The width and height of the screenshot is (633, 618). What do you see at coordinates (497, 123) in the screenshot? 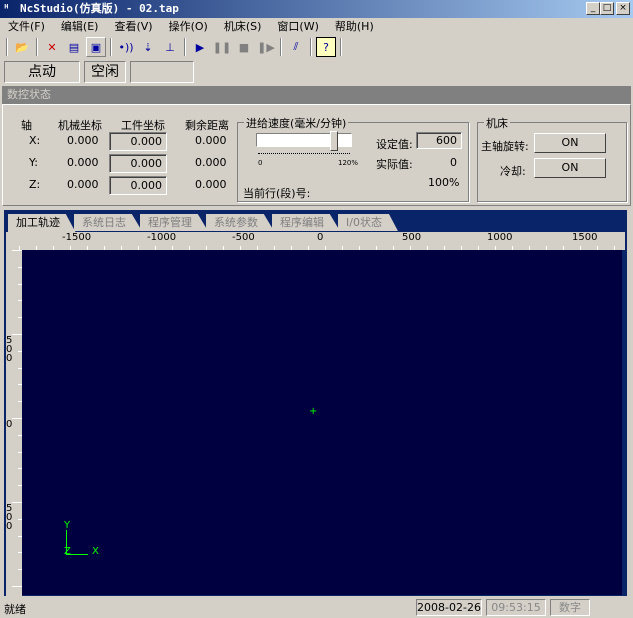
I see `machine-title: 机床` at bounding box center [497, 123].